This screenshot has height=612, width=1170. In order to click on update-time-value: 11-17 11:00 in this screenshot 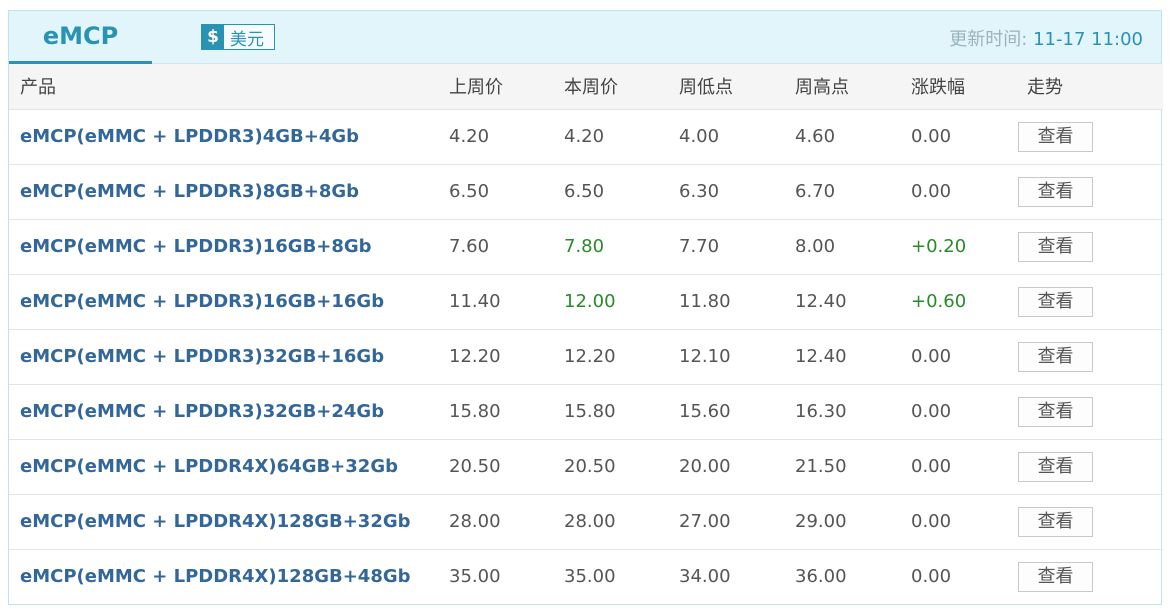, I will do `click(1088, 39)`.